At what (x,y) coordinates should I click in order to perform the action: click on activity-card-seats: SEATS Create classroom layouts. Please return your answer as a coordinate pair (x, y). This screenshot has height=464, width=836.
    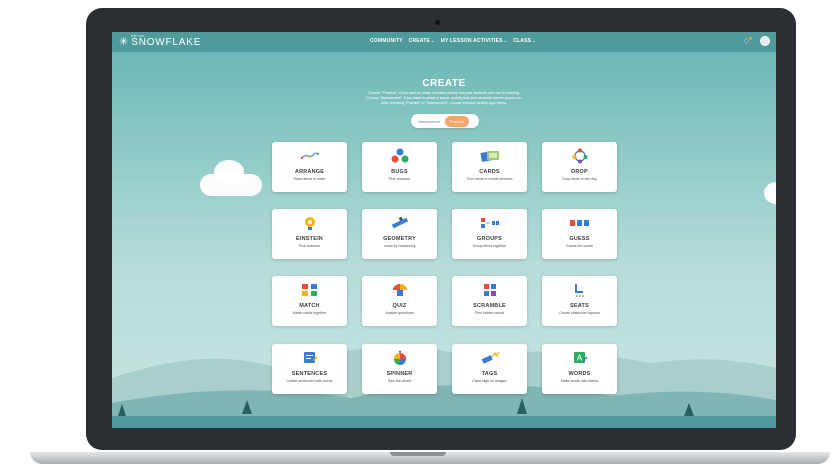
    Looking at the image, I should click on (579, 301).